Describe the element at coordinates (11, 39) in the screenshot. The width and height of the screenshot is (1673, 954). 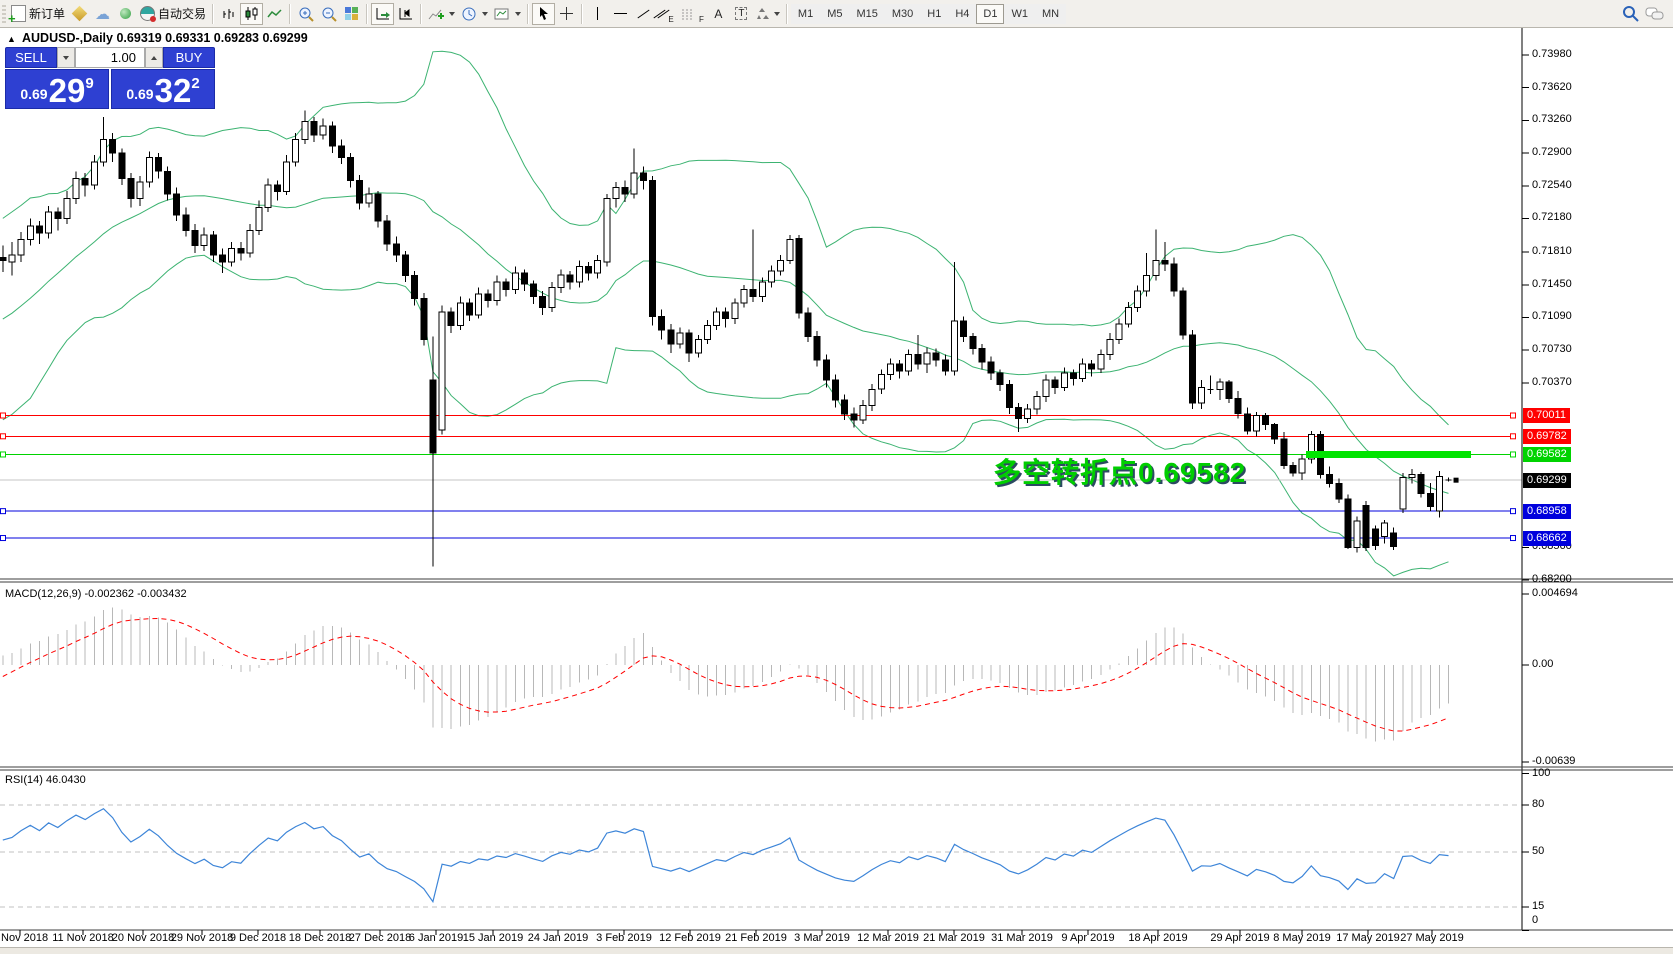
I see `collapse-panel-icon: ▲` at that location.